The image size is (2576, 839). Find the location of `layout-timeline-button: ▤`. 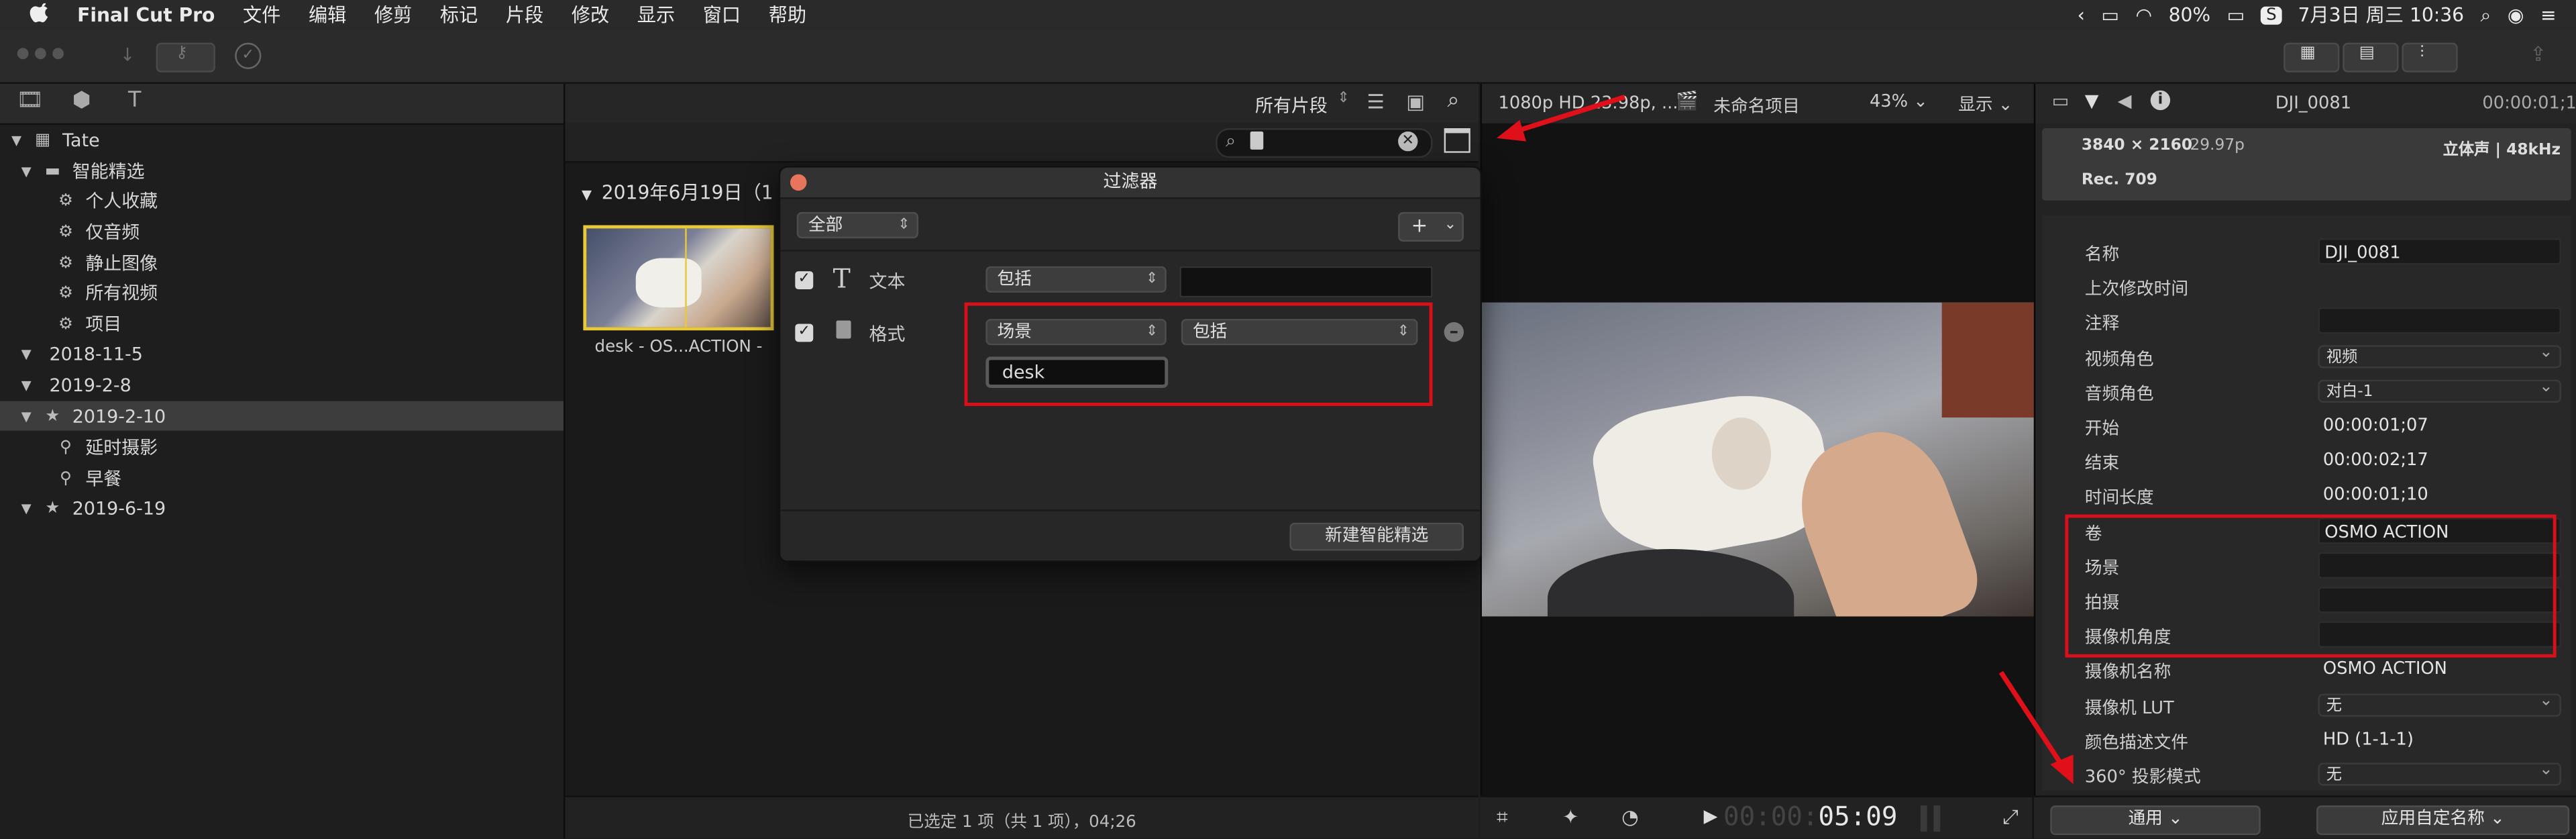

layout-timeline-button: ▤ is located at coordinates (2371, 57).